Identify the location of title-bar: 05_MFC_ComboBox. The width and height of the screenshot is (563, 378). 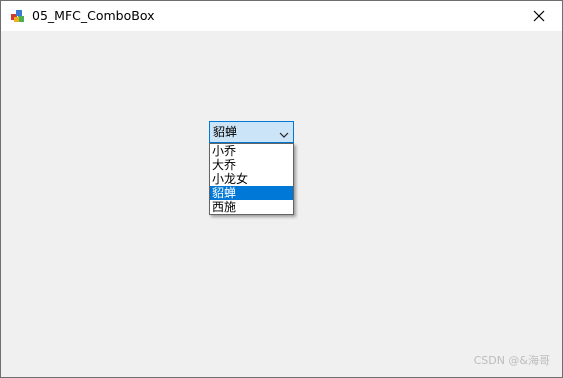
(281, 16).